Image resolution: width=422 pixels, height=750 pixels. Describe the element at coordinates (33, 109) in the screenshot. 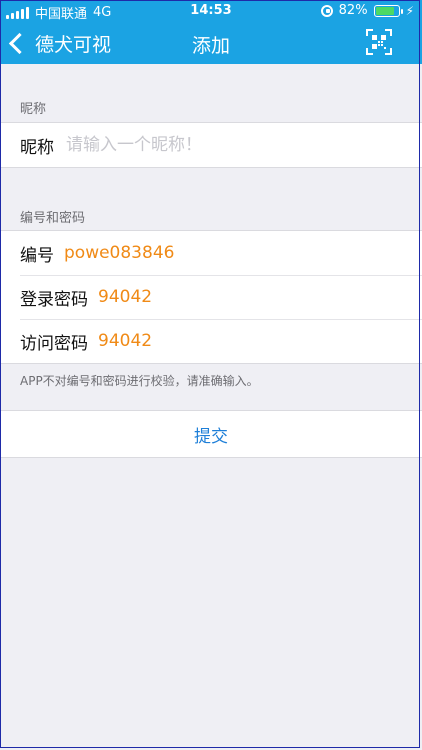

I see `nickname-section-header: 昵称` at that location.